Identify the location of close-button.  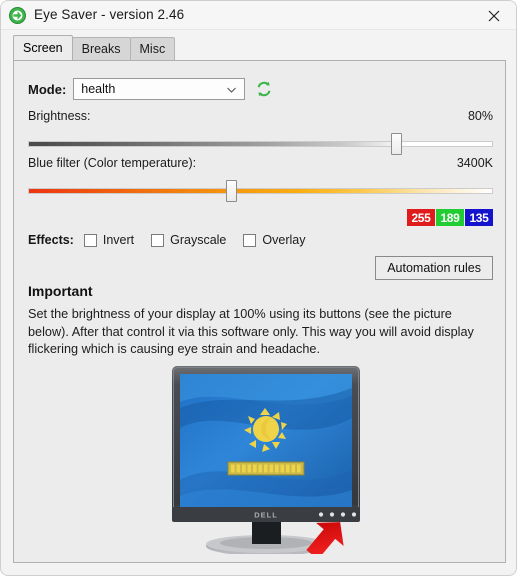
(493, 15).